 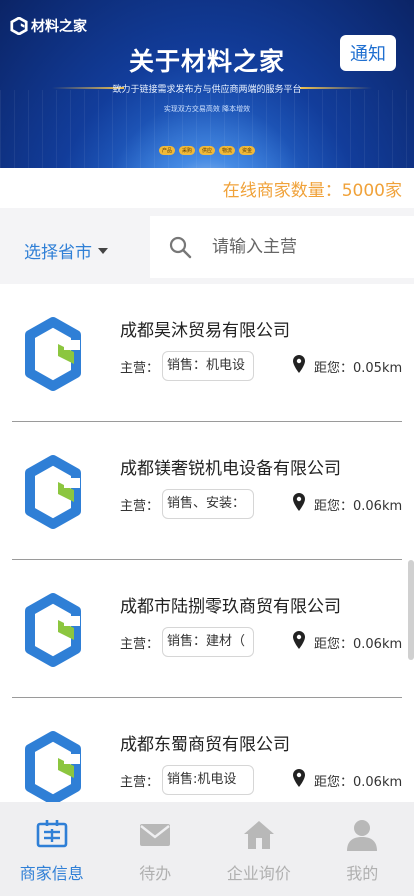 What do you see at coordinates (247, 150) in the screenshot?
I see `banner-tag: 资金` at bounding box center [247, 150].